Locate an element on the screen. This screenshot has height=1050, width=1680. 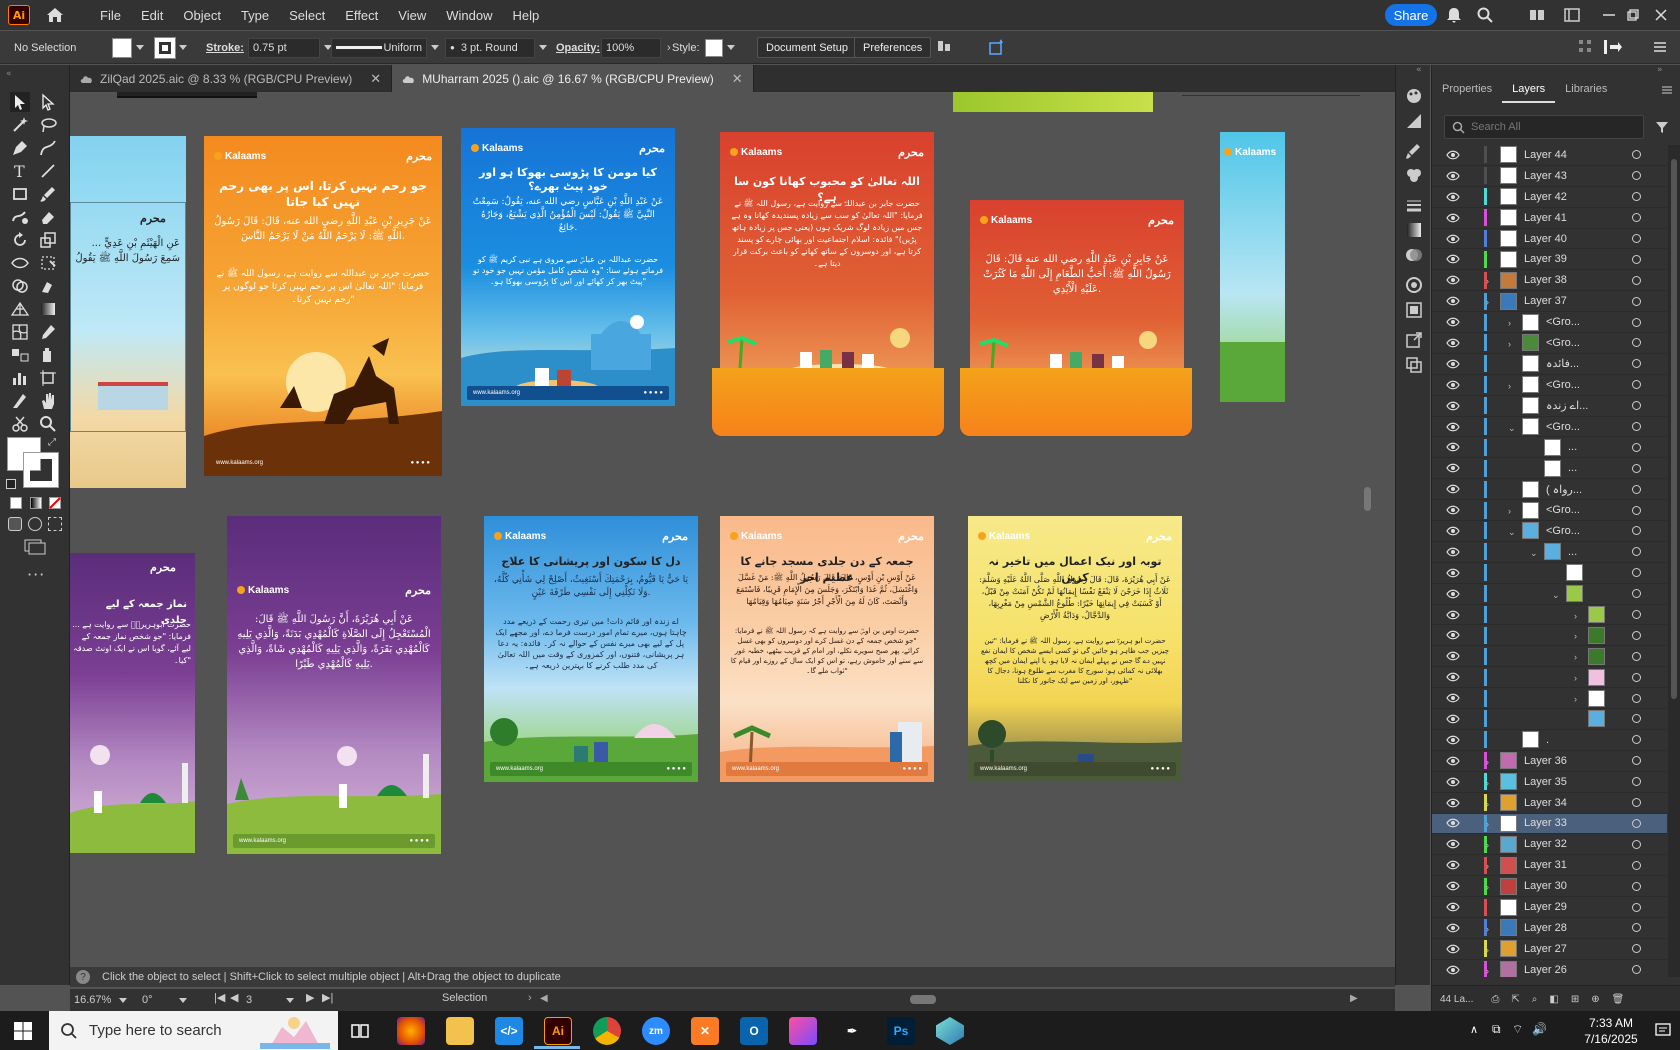
close-icon: ✕ is located at coordinates (737, 79).